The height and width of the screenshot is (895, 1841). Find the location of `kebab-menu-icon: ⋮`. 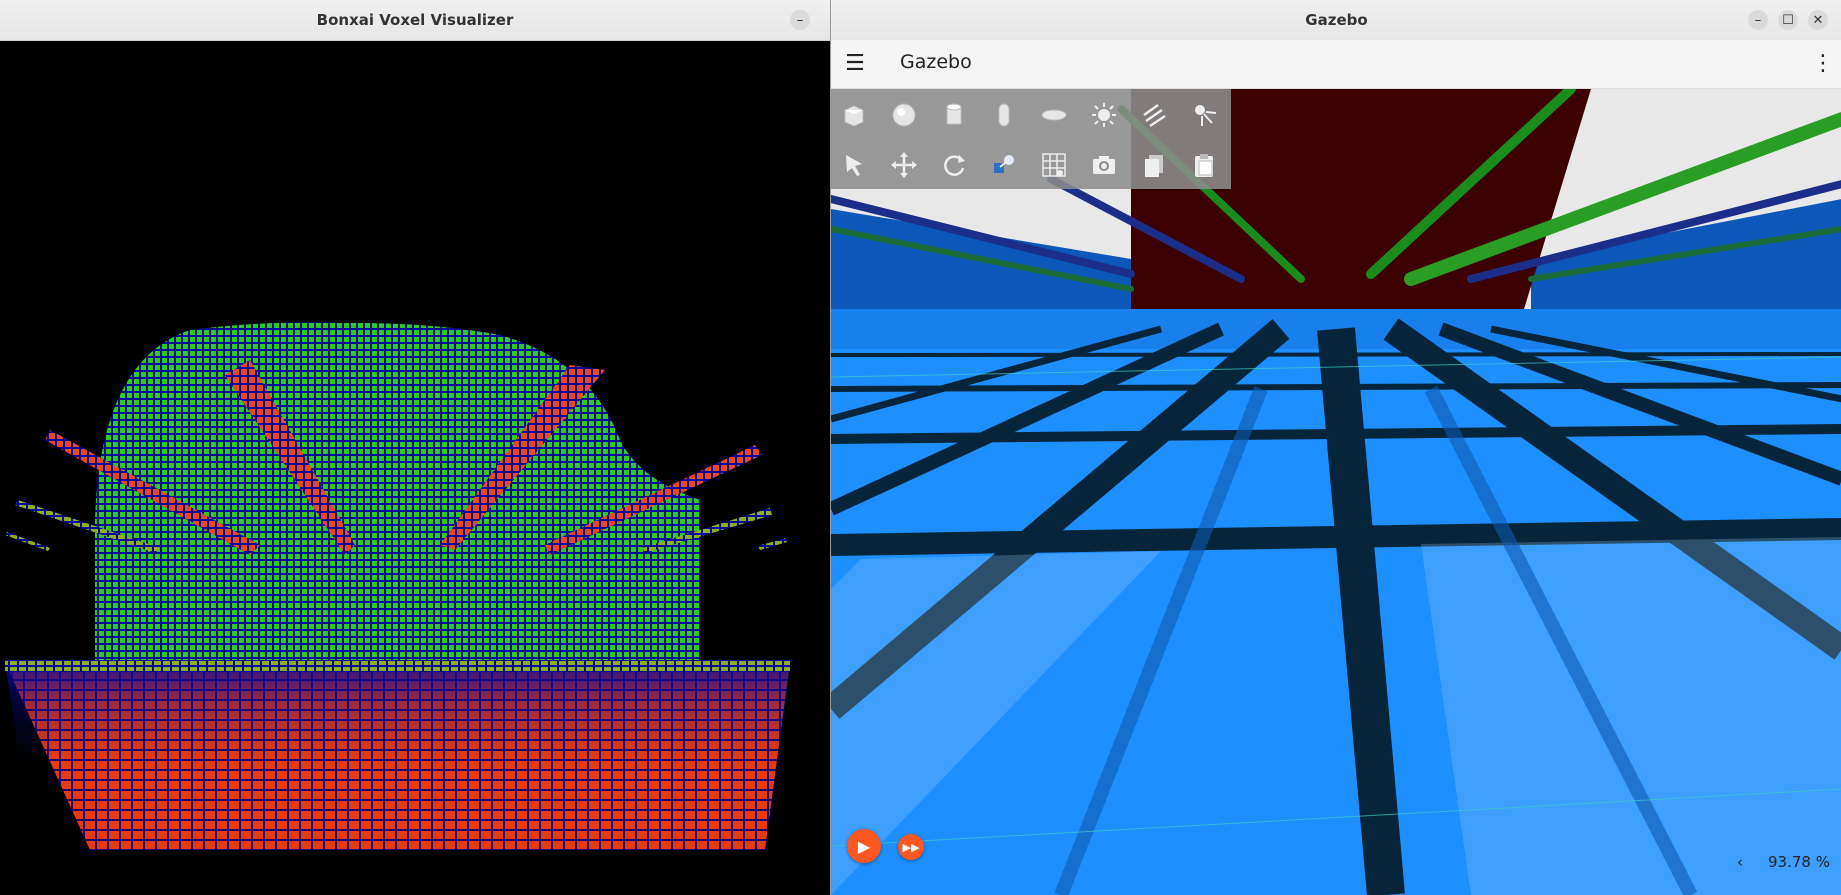

kebab-menu-icon: ⋮ is located at coordinates (1823, 64).